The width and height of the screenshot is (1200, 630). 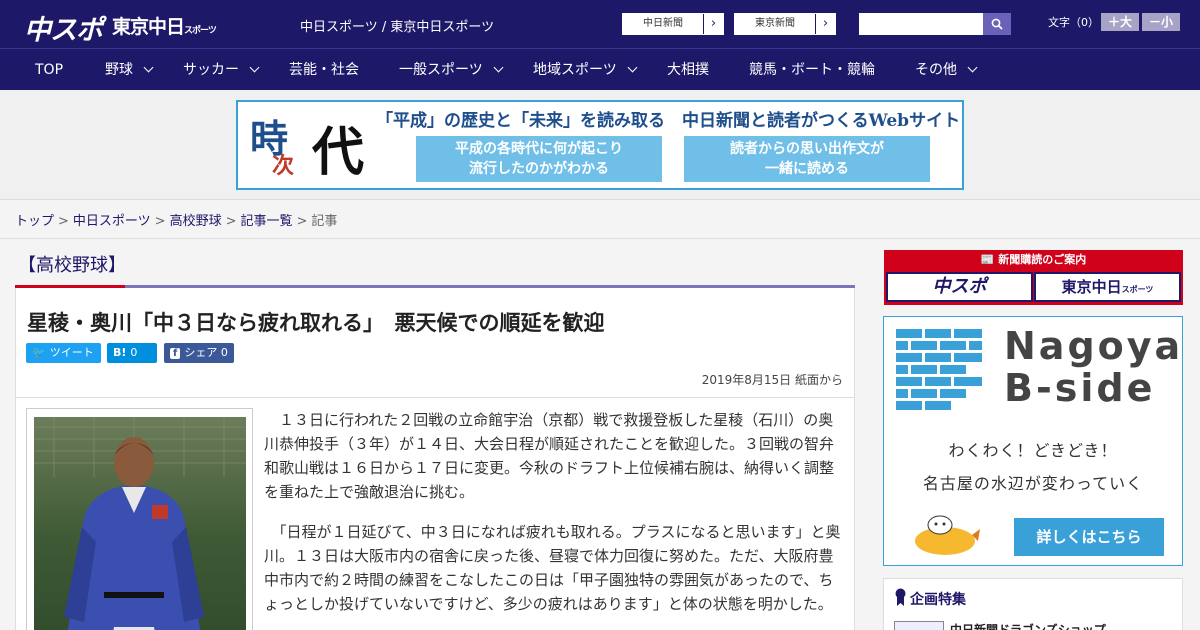 I want to click on category-heading: 【高校野球】, so click(x=72, y=265).